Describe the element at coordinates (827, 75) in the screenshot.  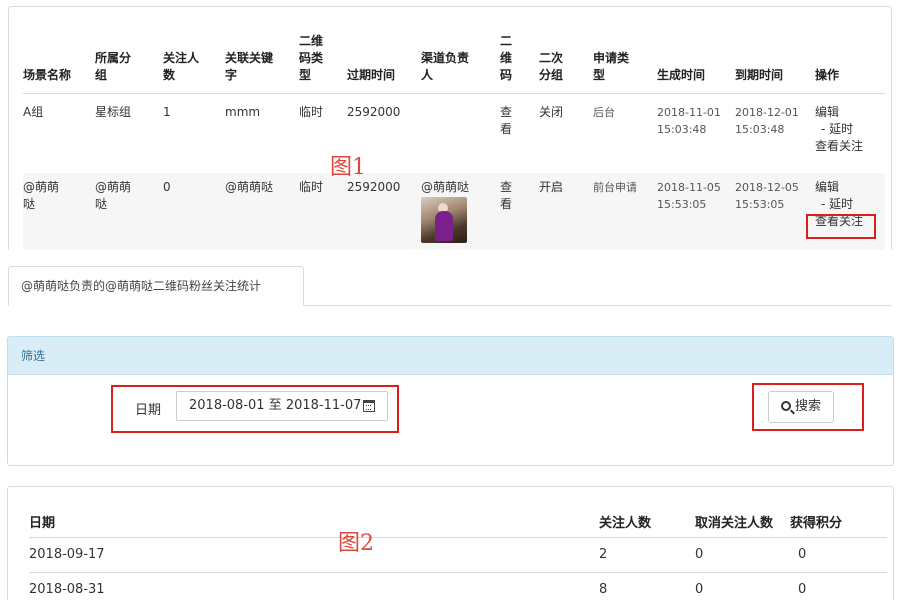
I see `th-ops: 操作` at that location.